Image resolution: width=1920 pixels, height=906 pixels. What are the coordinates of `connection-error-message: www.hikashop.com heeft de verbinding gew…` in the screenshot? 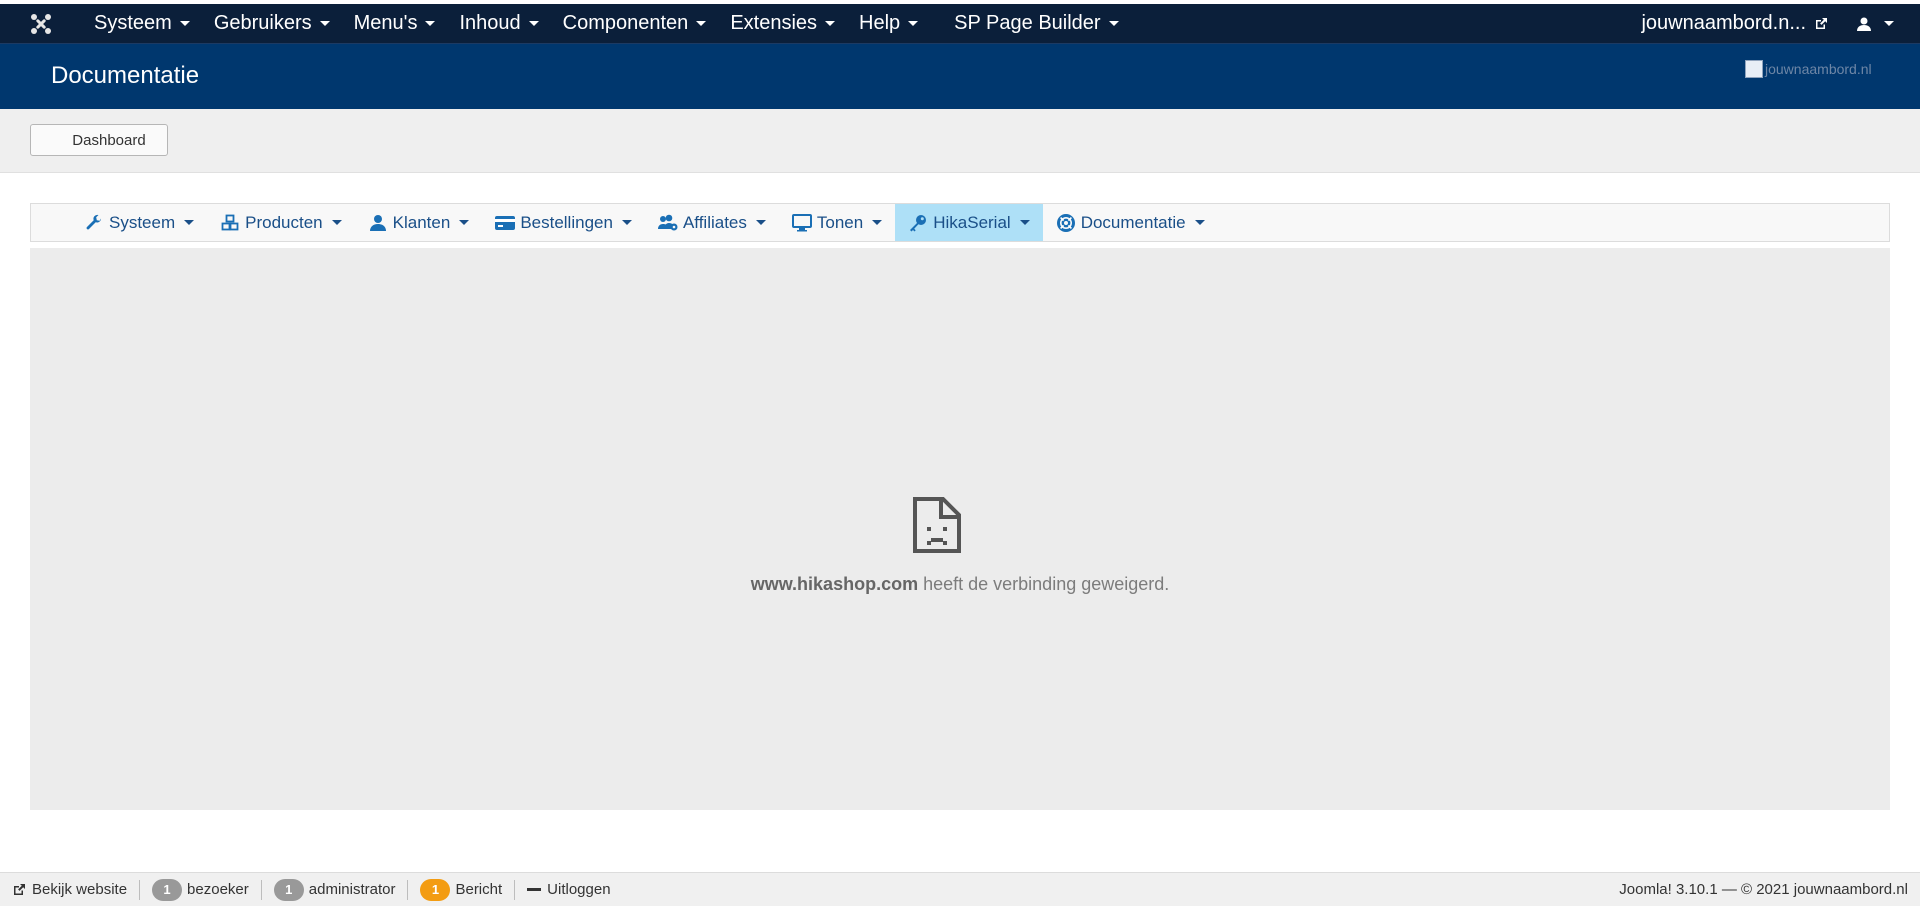 It's located at (960, 584).